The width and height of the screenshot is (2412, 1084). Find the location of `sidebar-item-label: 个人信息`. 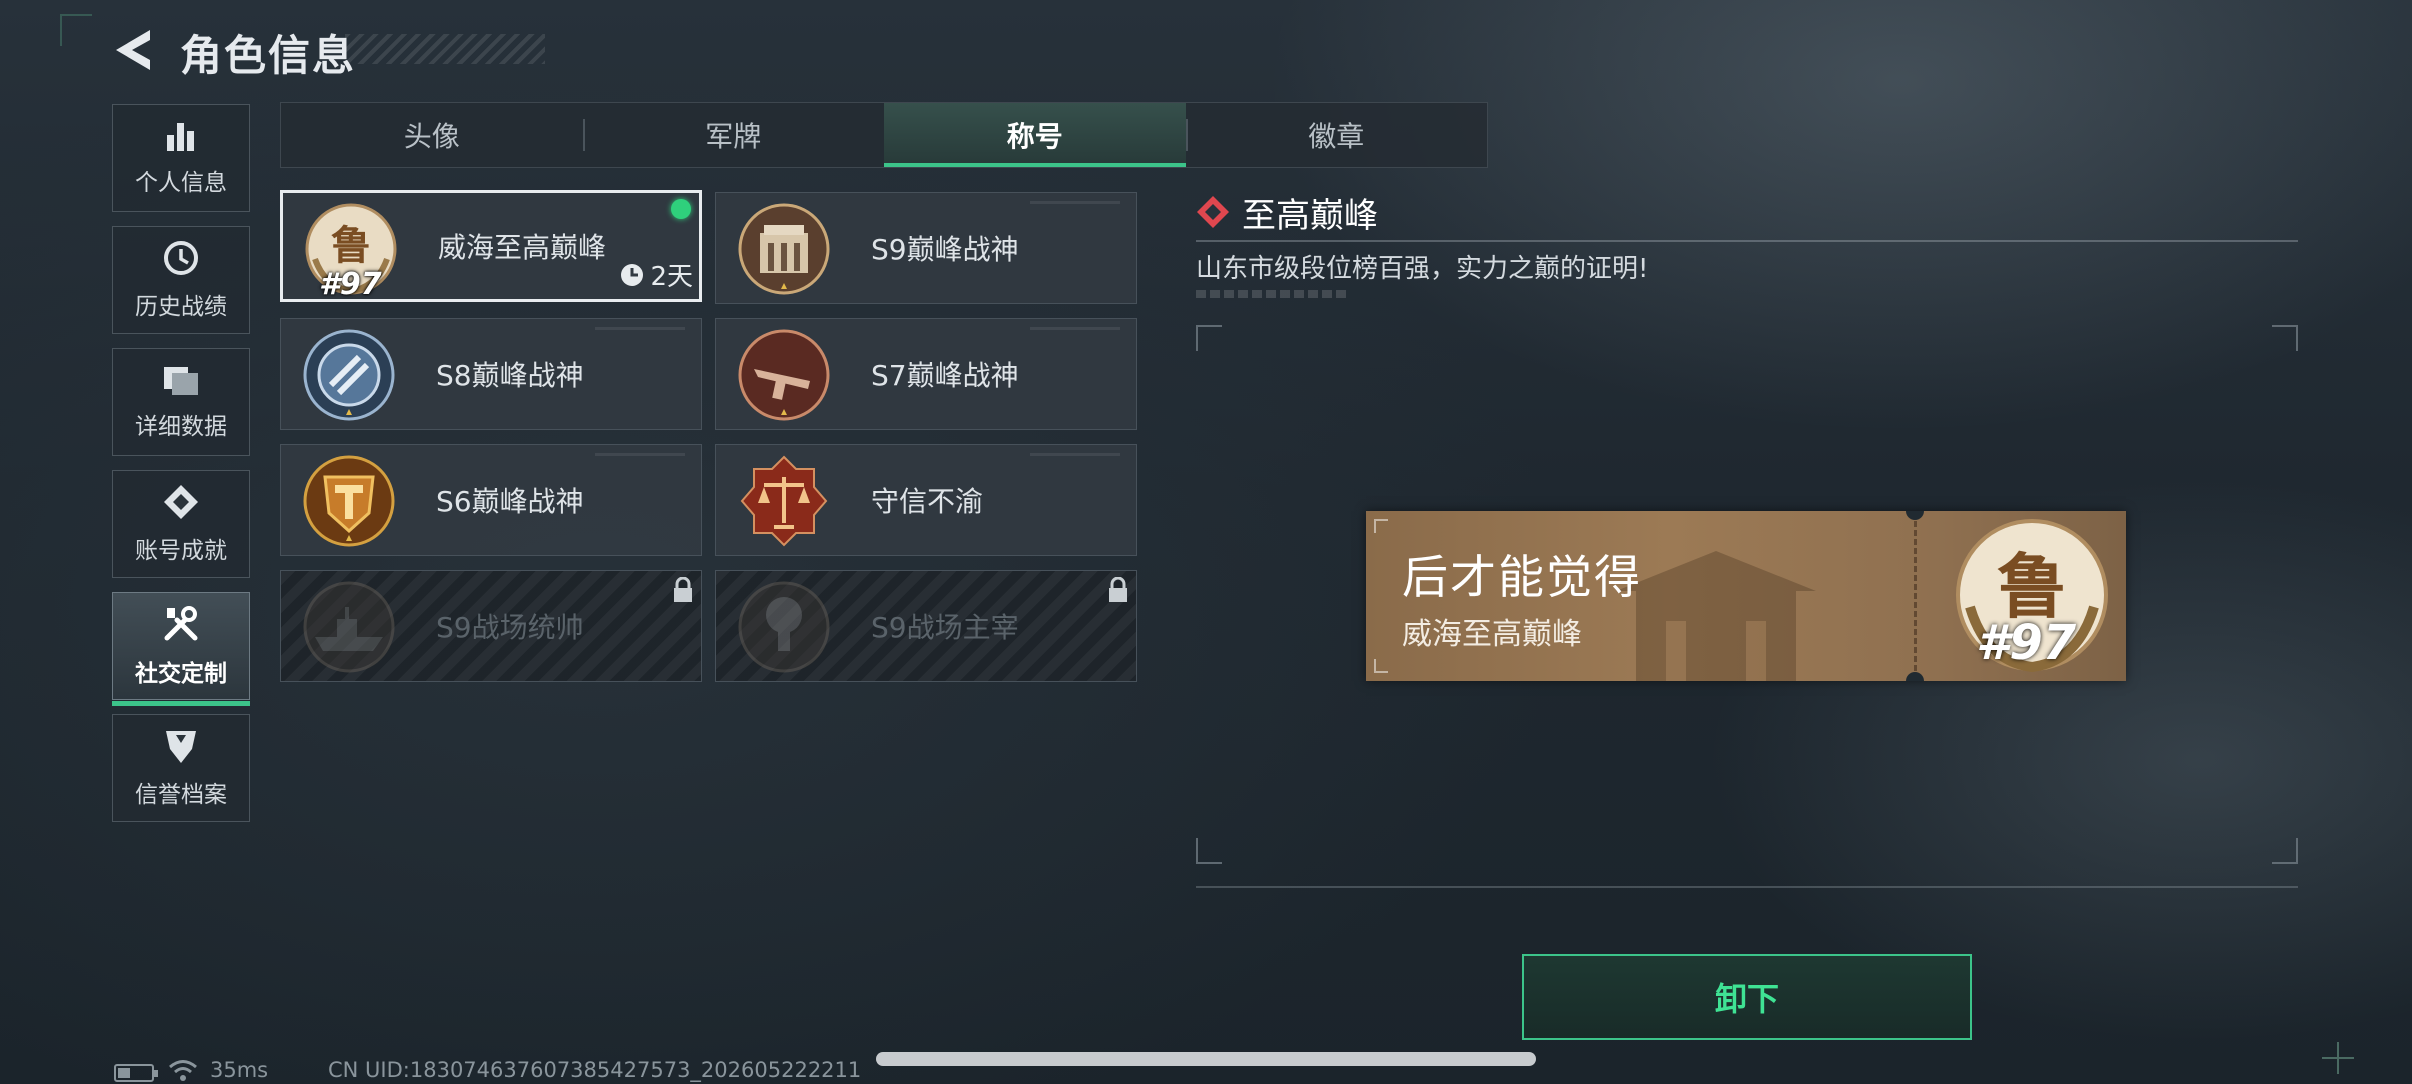

sidebar-item-label: 个人信息 is located at coordinates (181, 183).